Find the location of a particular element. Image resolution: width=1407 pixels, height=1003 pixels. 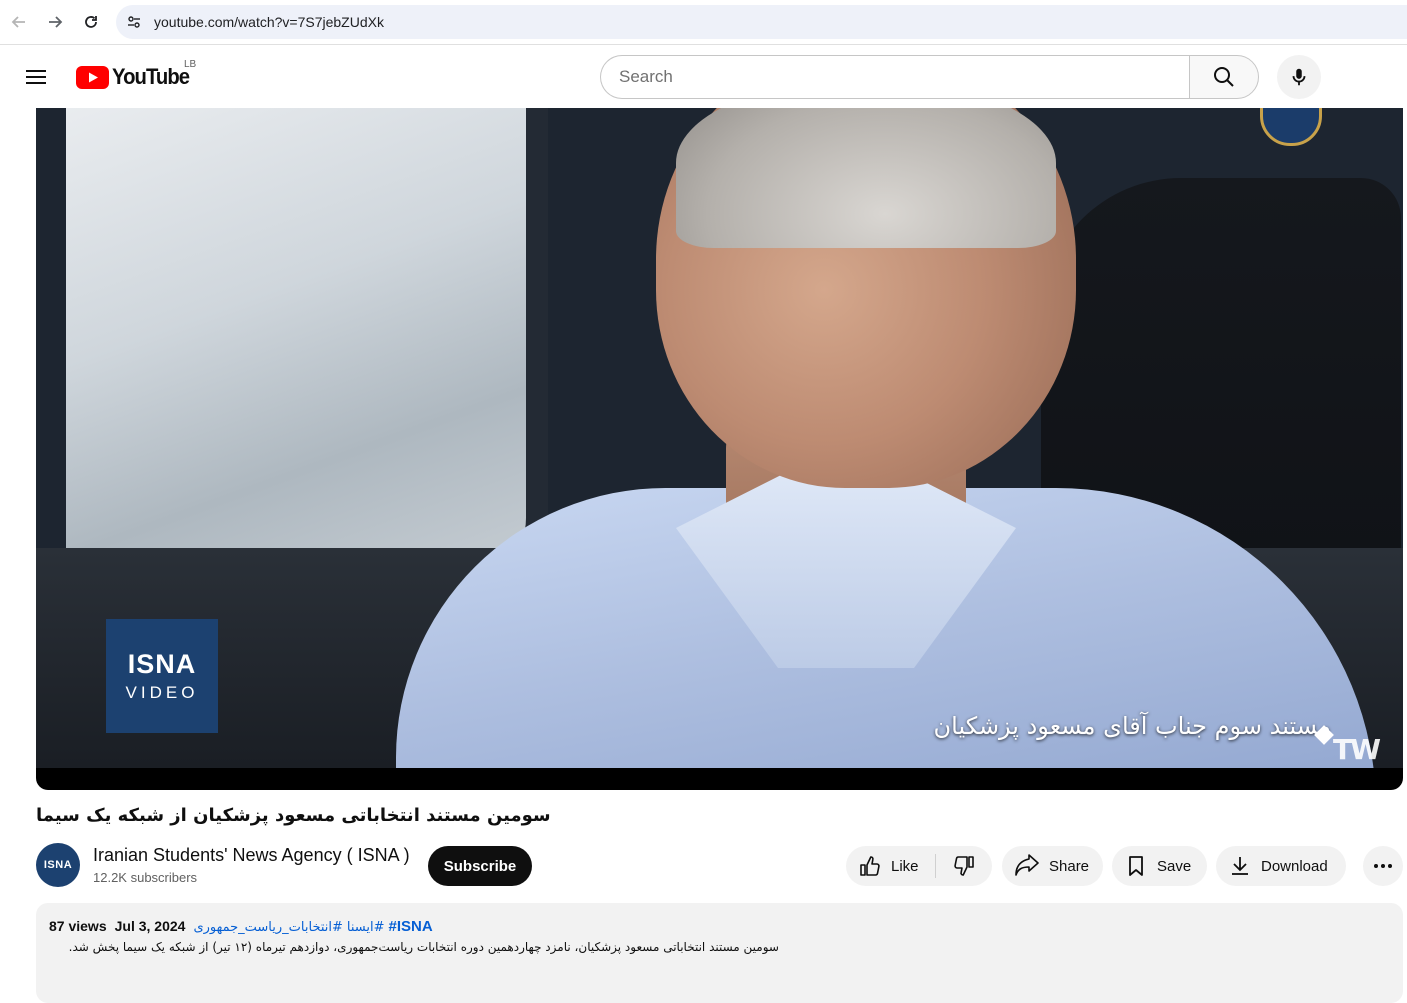

search-button is located at coordinates (1224, 77).